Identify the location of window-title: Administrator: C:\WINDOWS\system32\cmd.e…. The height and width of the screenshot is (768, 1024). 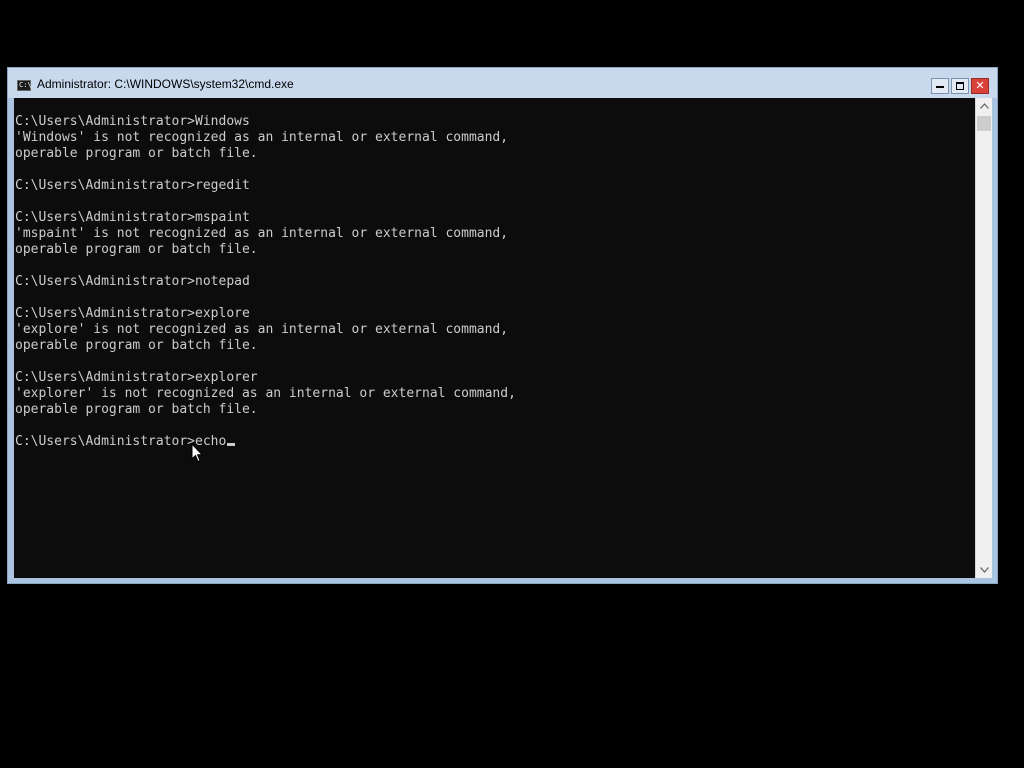
(165, 84).